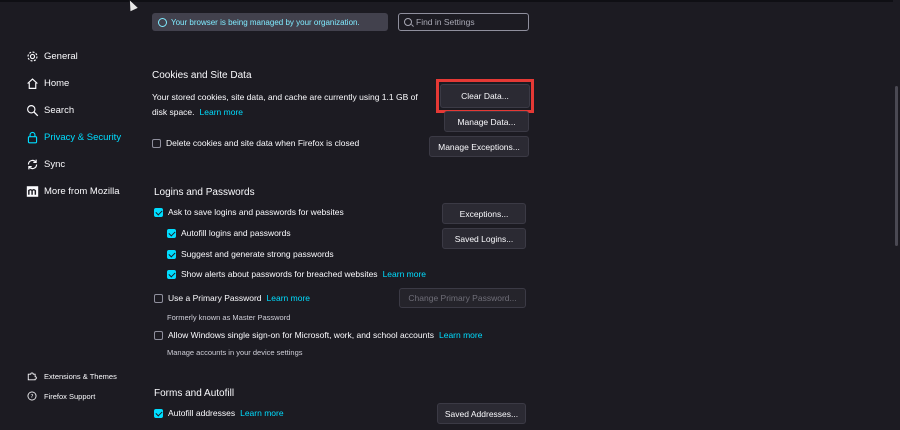 This screenshot has width=900, height=430. What do you see at coordinates (202, 75) in the screenshot?
I see `cookies-section-title: Cookies and Site Data` at bounding box center [202, 75].